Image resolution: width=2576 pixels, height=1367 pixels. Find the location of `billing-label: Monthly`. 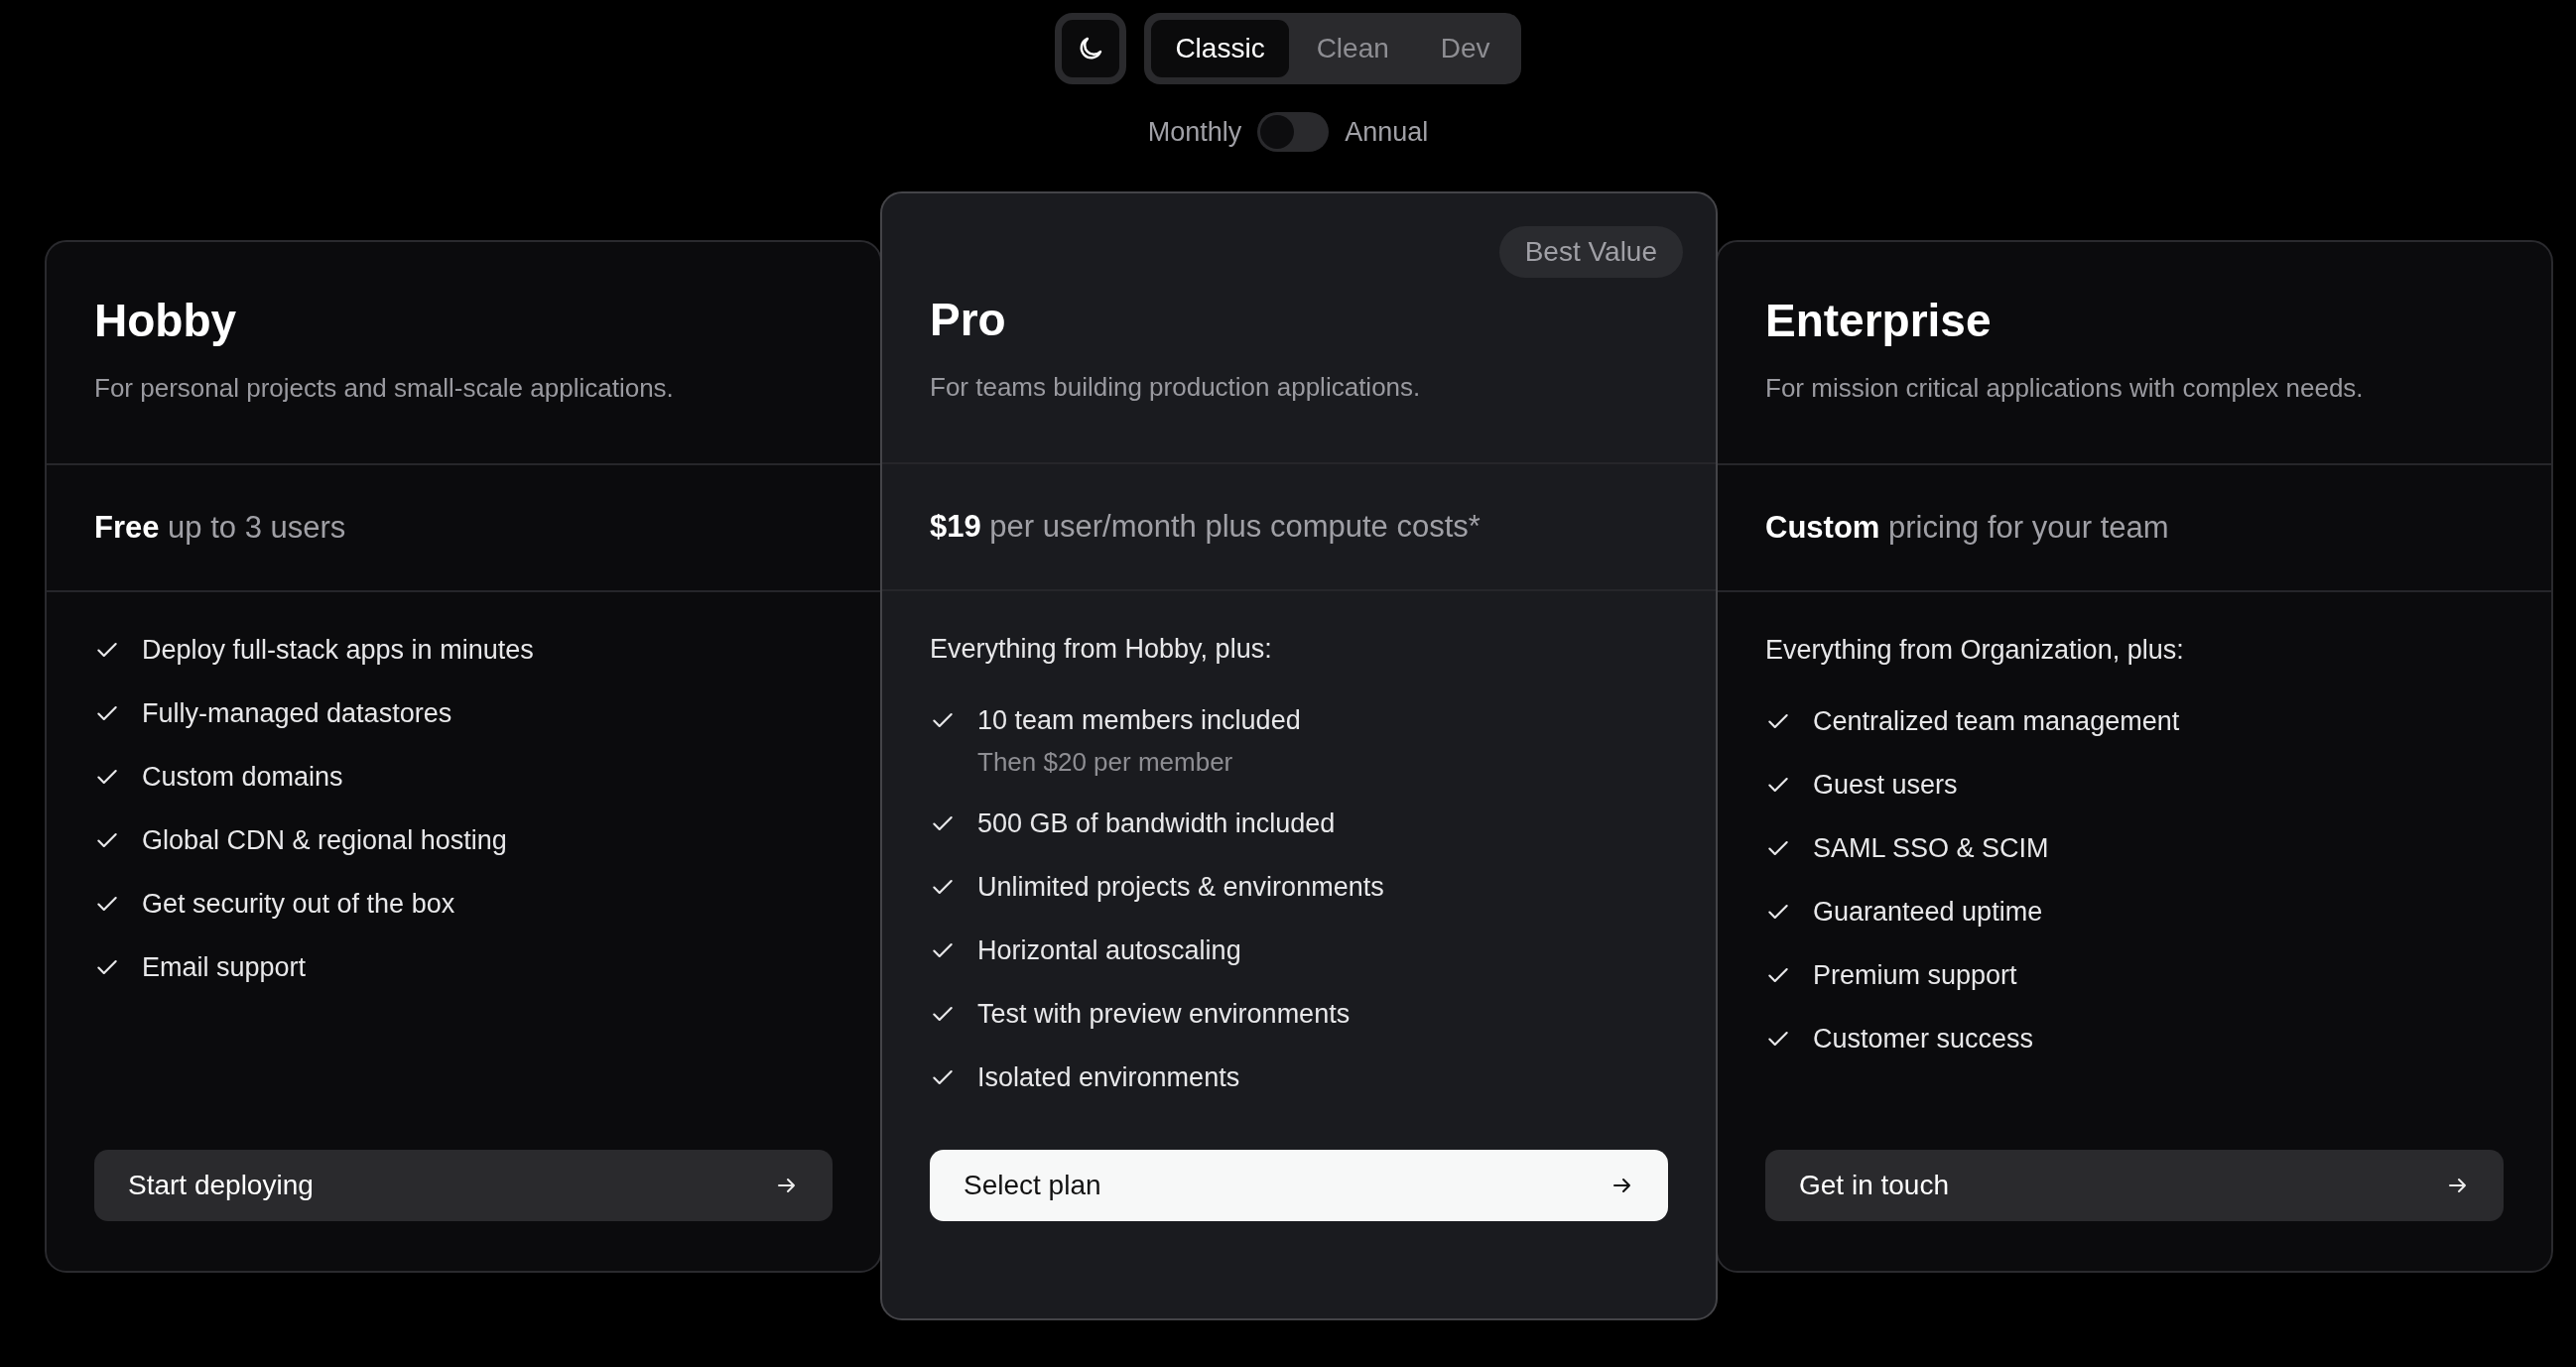

billing-label: Monthly is located at coordinates (1195, 132).